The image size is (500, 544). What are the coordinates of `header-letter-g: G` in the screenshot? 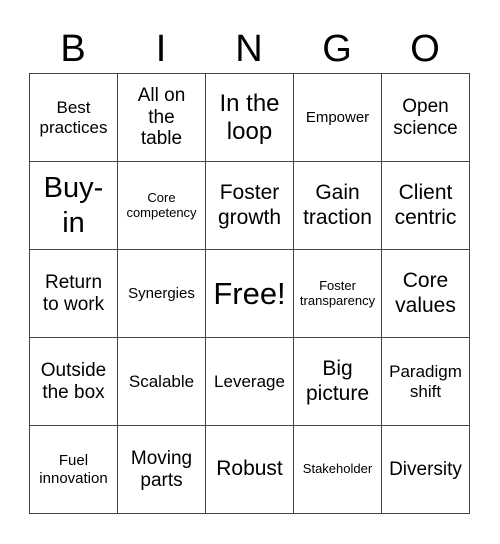 It's located at (337, 49).